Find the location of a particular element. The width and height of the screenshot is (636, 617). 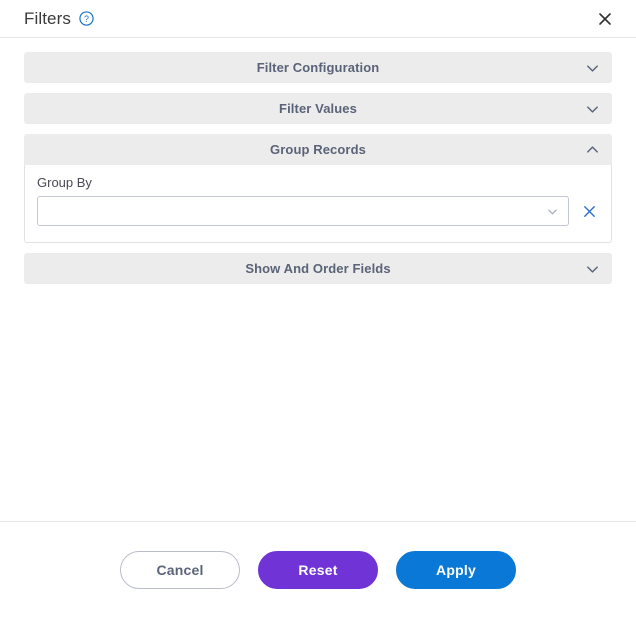

group-by-clear-button is located at coordinates (589, 211).